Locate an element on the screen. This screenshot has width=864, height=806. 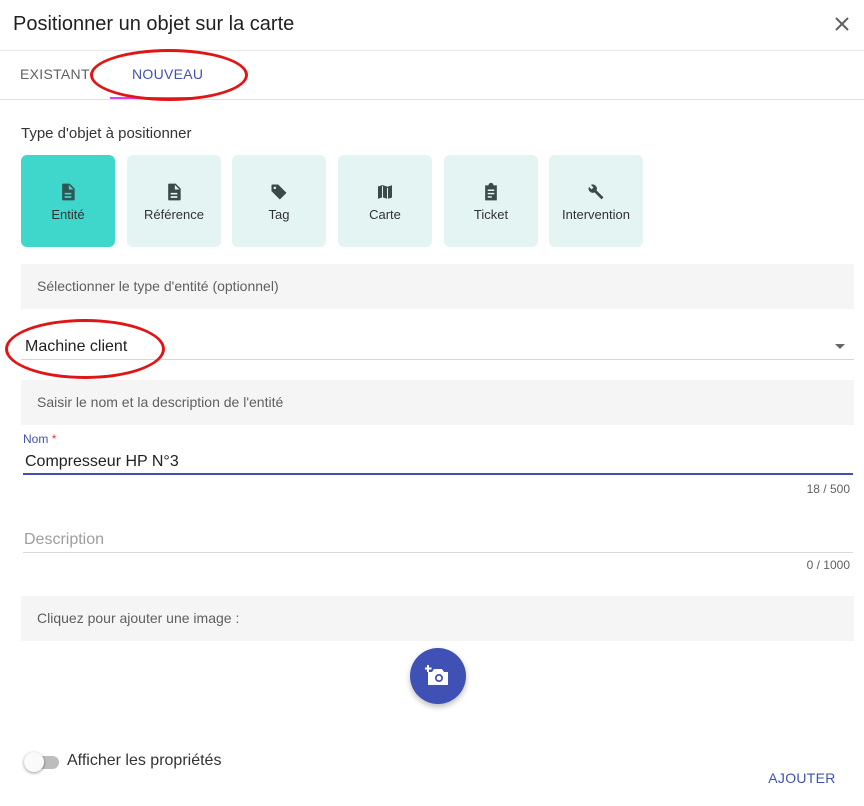
type-option-label: Entité is located at coordinates (68, 214).